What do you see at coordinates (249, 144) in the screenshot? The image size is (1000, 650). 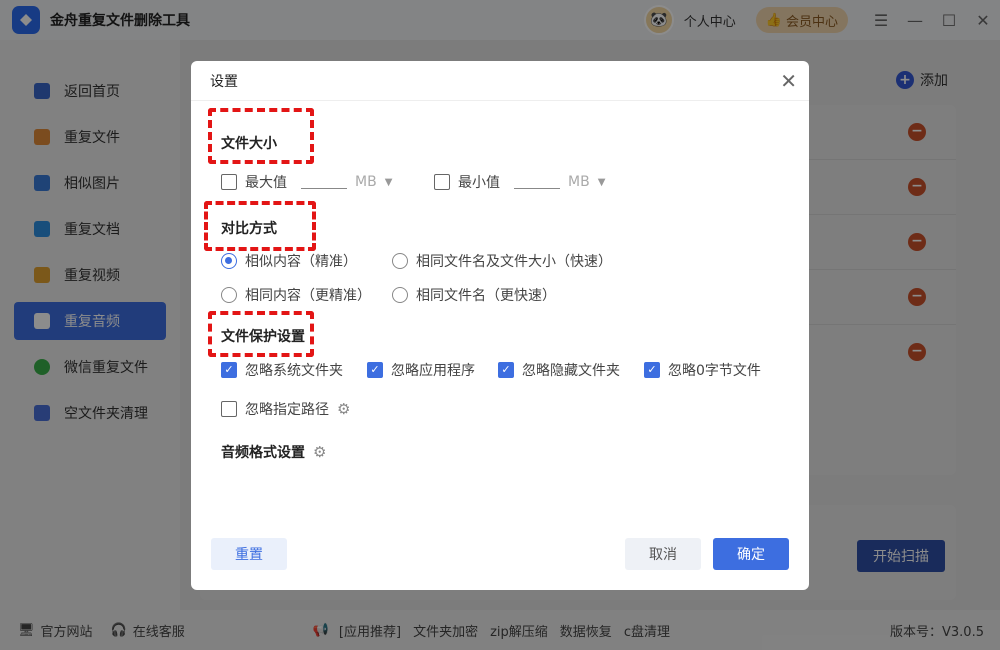 I see `size-section-title: 文件大小` at bounding box center [249, 144].